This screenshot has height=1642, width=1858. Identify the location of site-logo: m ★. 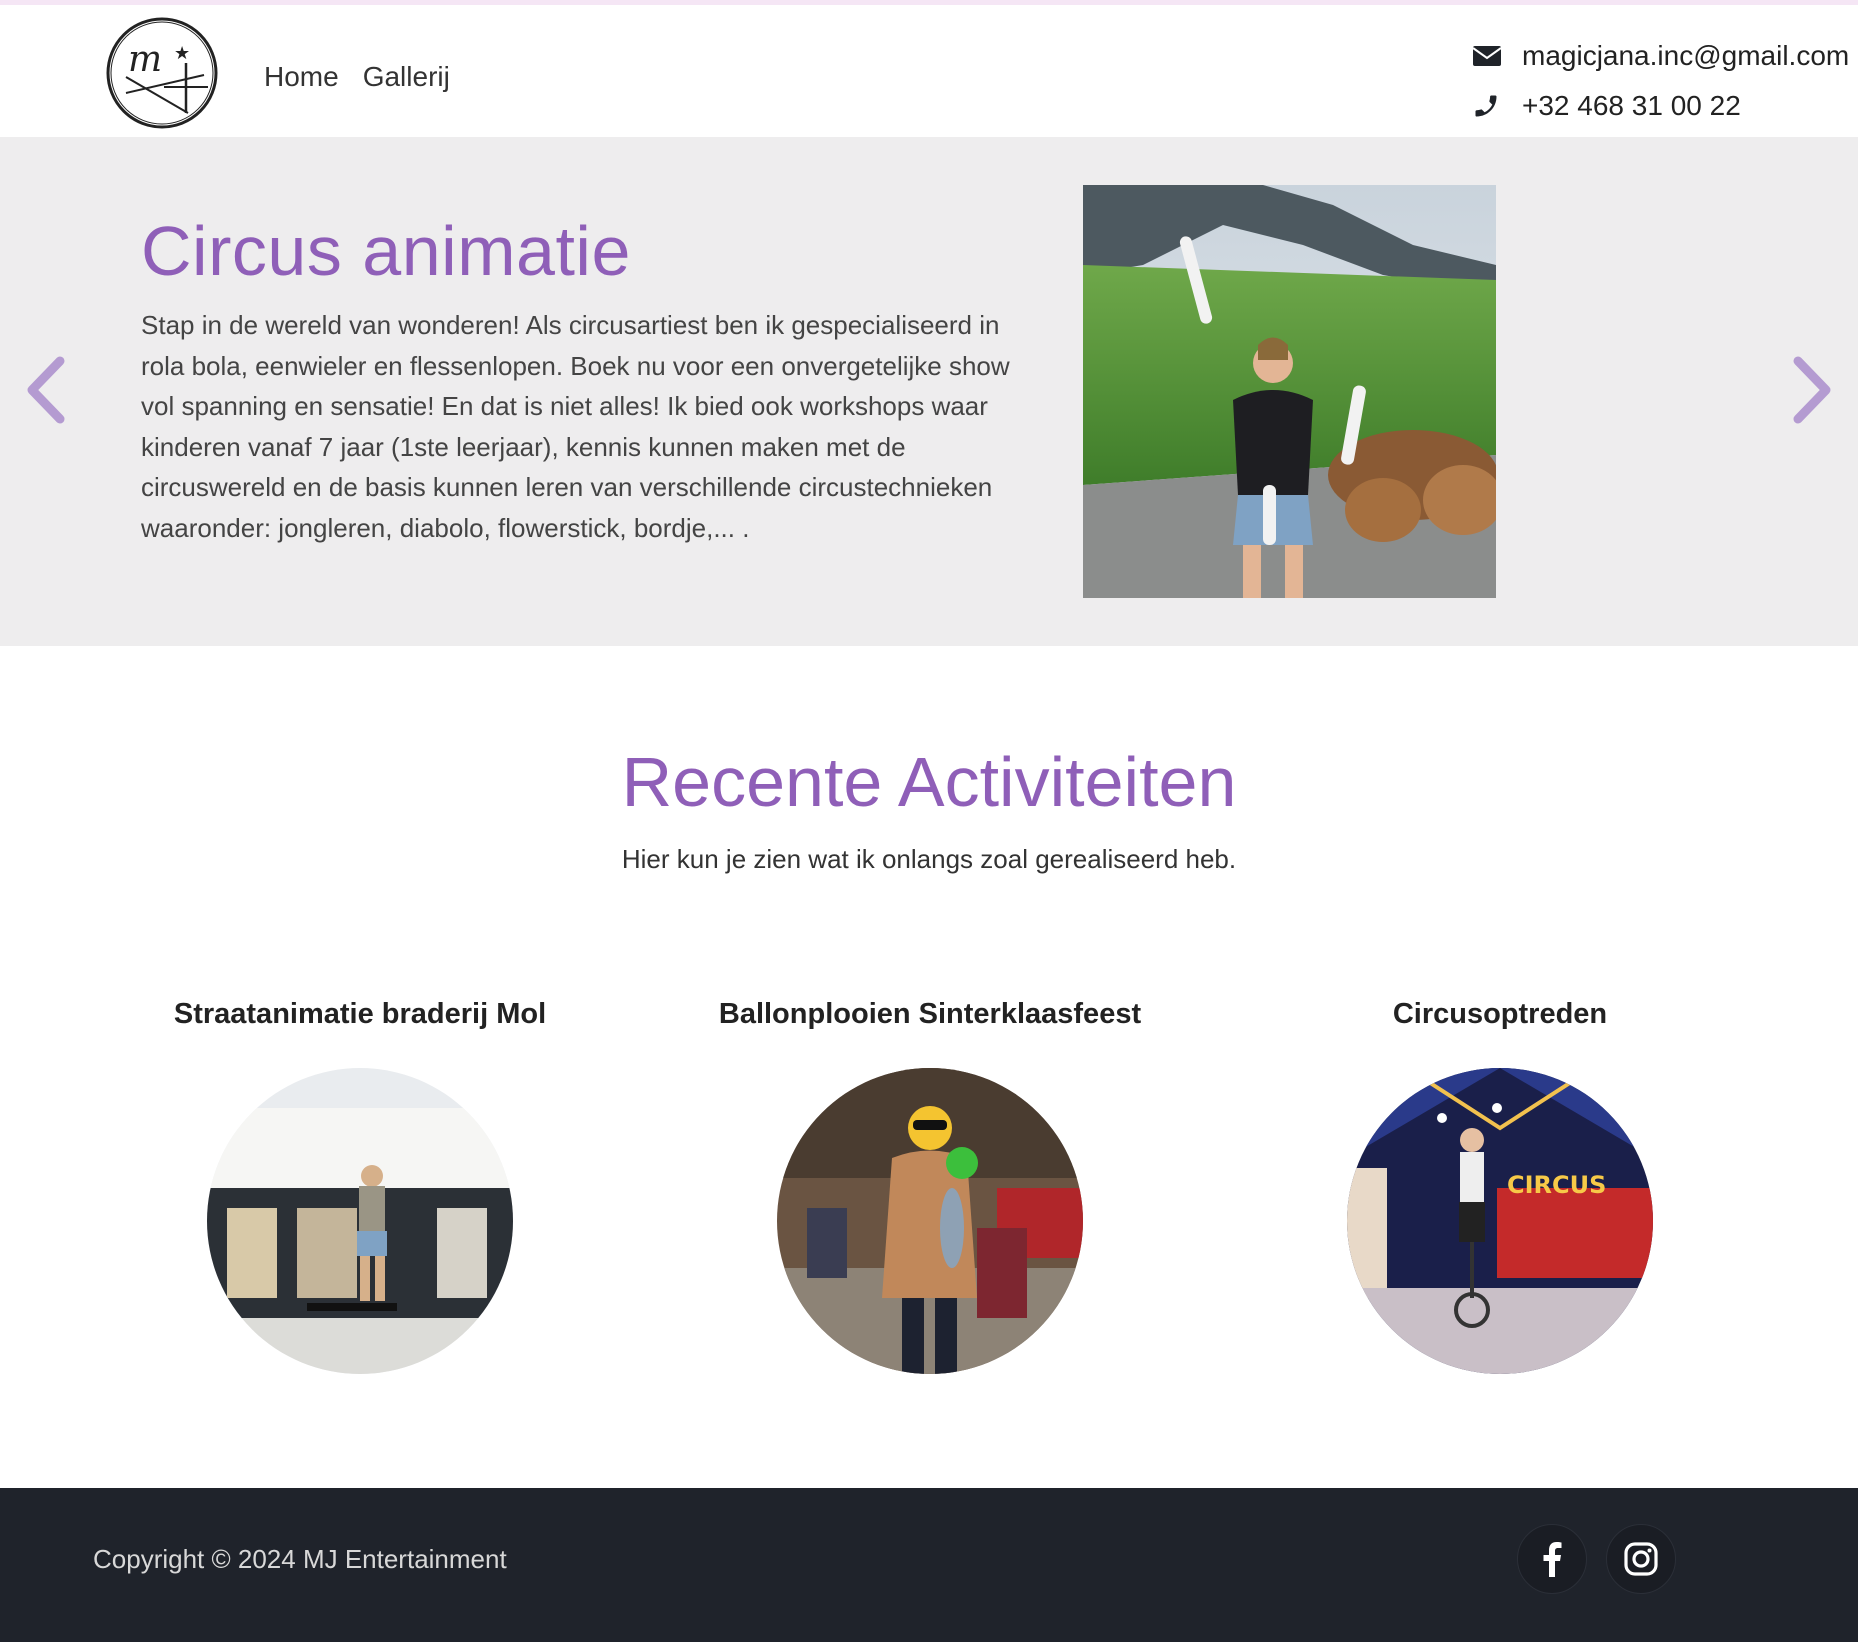
(162, 73).